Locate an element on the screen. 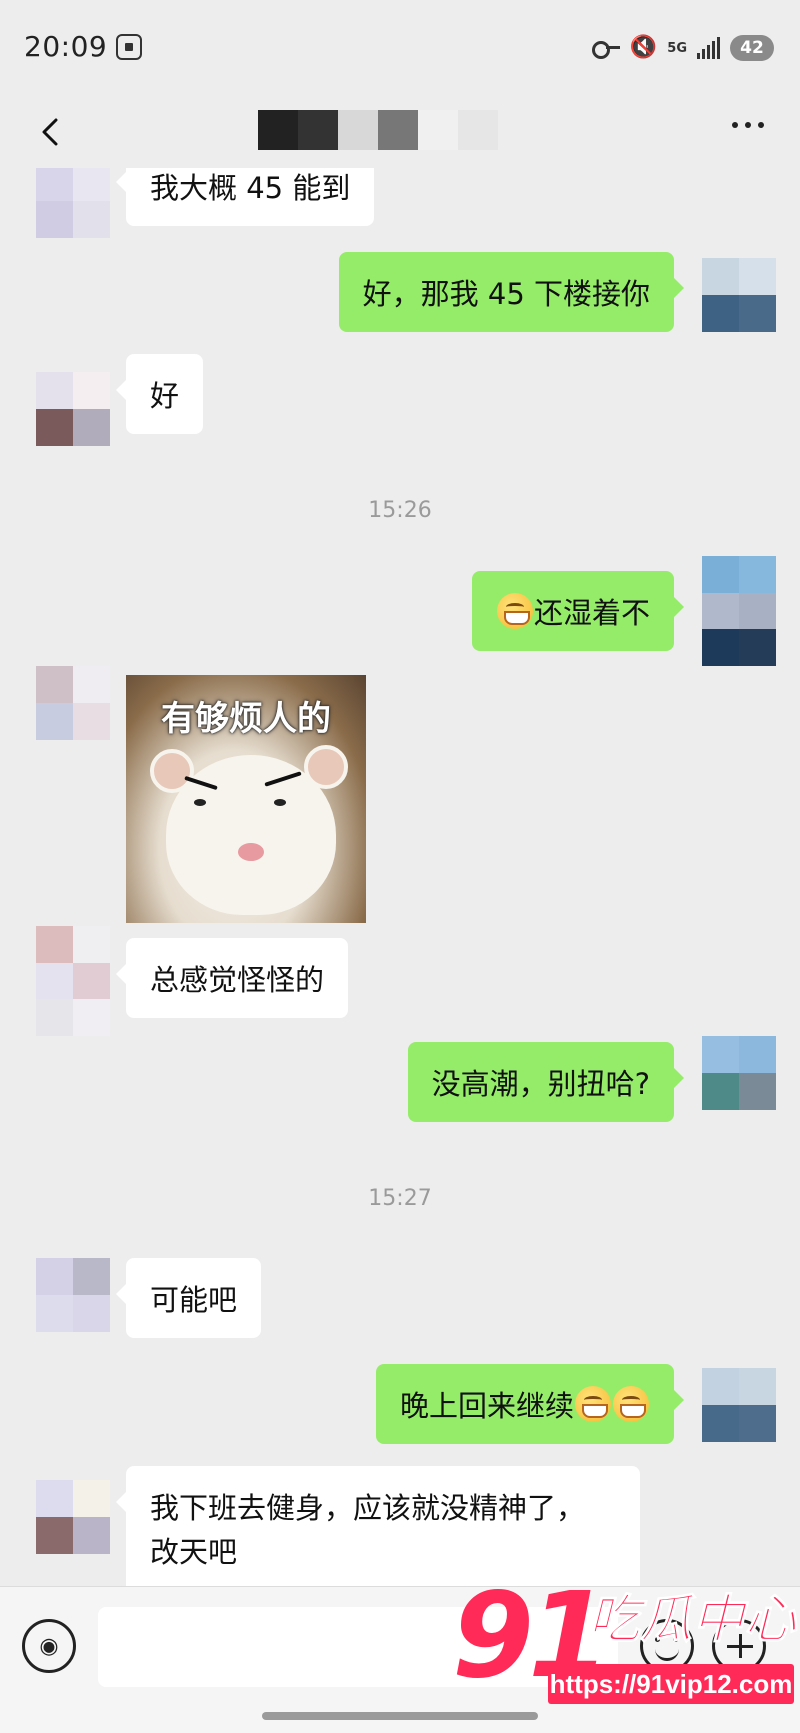  message-bubble-incoming: 我大概 45 能到 is located at coordinates (245, 197).